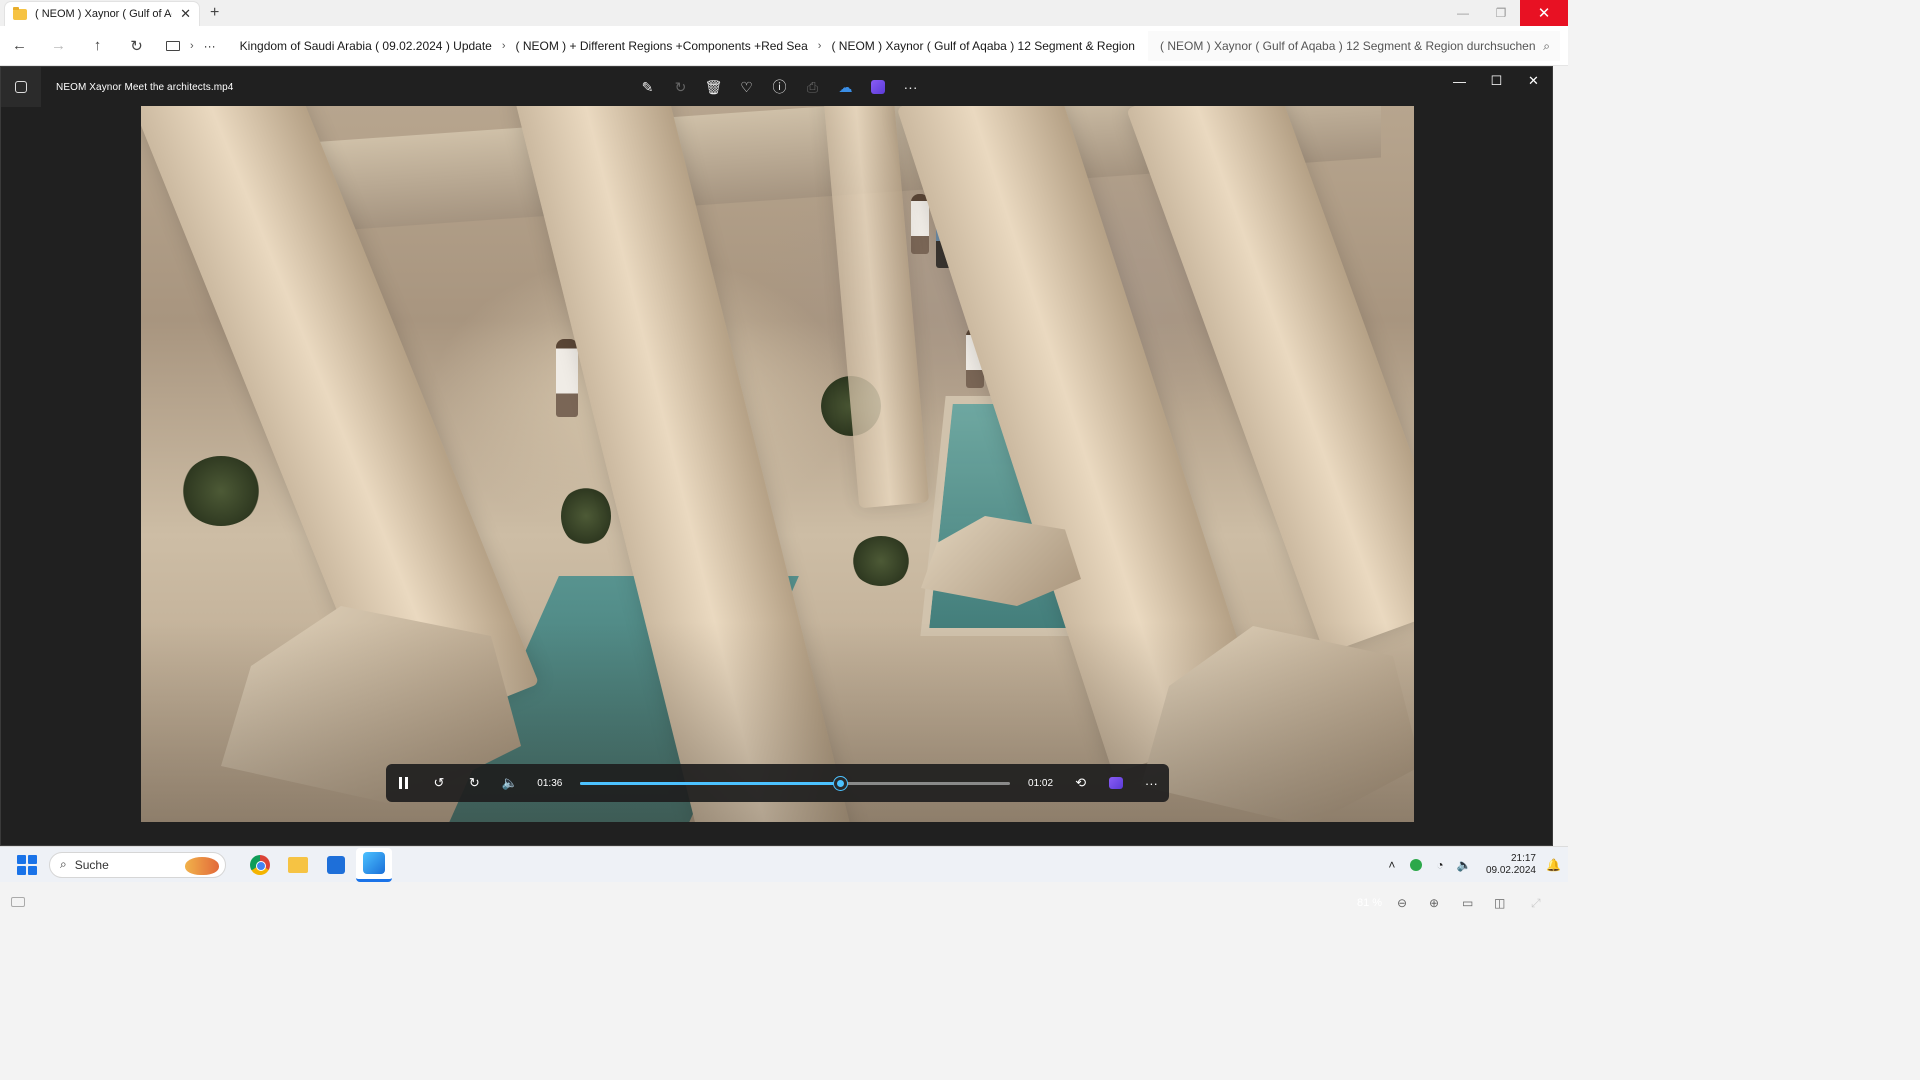 The height and width of the screenshot is (1080, 1920). Describe the element at coordinates (1536, 903) in the screenshot. I see `fullscreen-icon: ⤢` at that location.